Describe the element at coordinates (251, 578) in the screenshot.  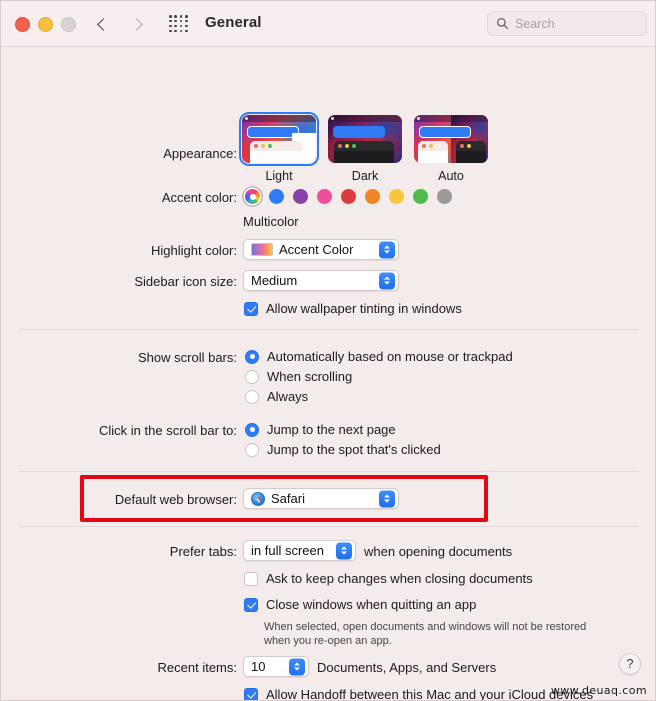
I see `ask-keep-changes-checkbox` at that location.